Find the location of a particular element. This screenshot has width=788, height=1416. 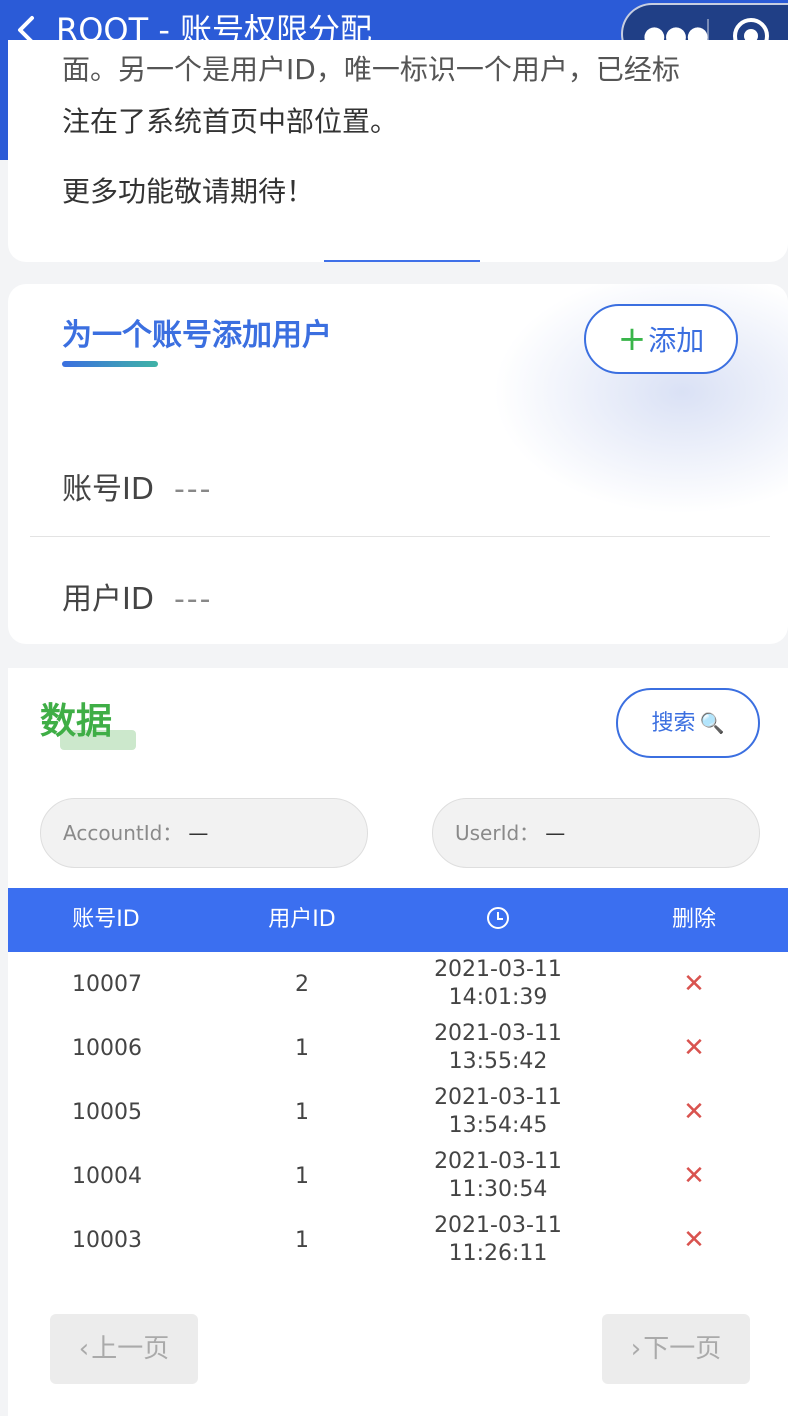

account-filter-value: — is located at coordinates (198, 833).